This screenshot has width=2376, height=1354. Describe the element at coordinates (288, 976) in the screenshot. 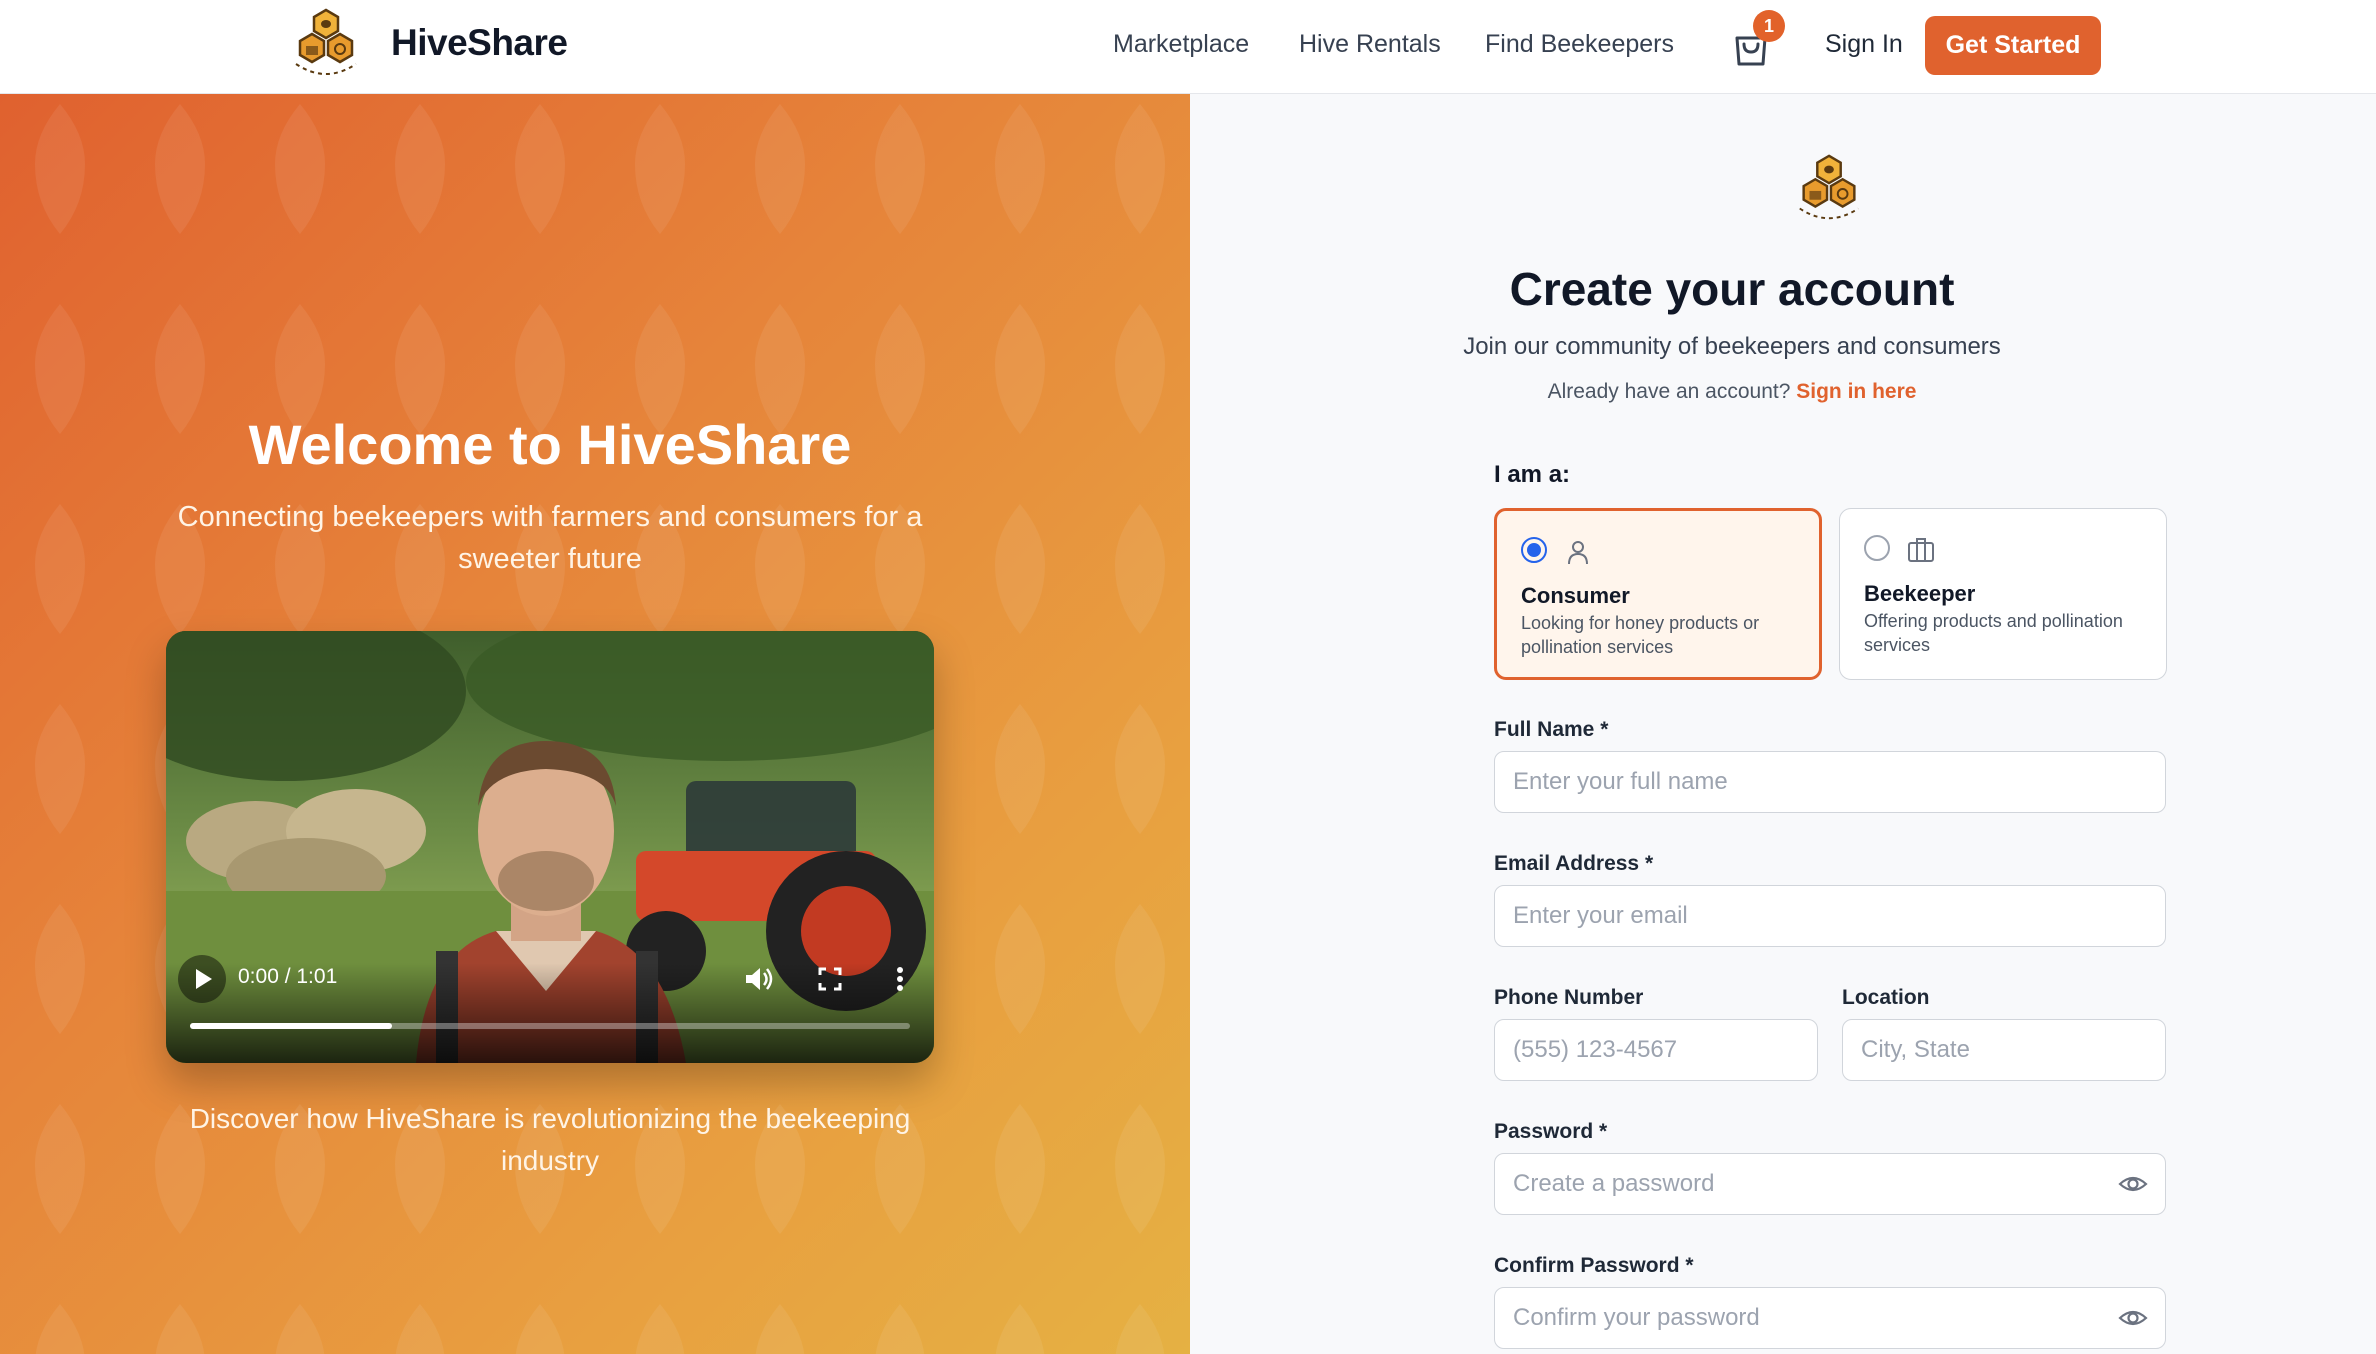

I see `video-time: 0:00 / 1:01` at that location.